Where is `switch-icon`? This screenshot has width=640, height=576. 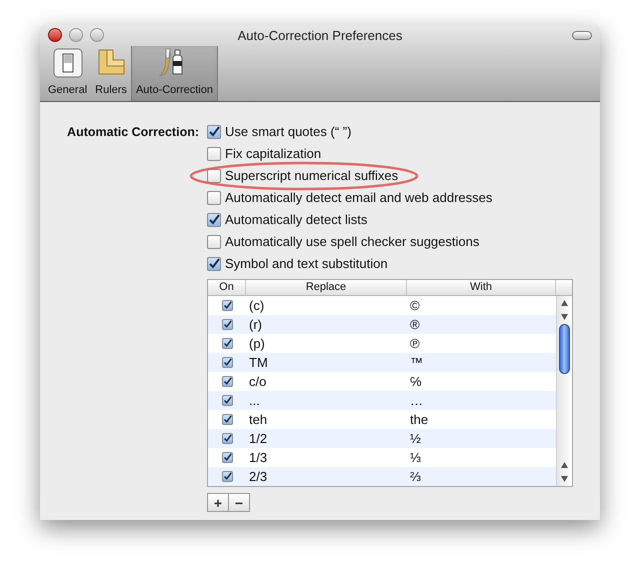
switch-icon is located at coordinates (67, 63).